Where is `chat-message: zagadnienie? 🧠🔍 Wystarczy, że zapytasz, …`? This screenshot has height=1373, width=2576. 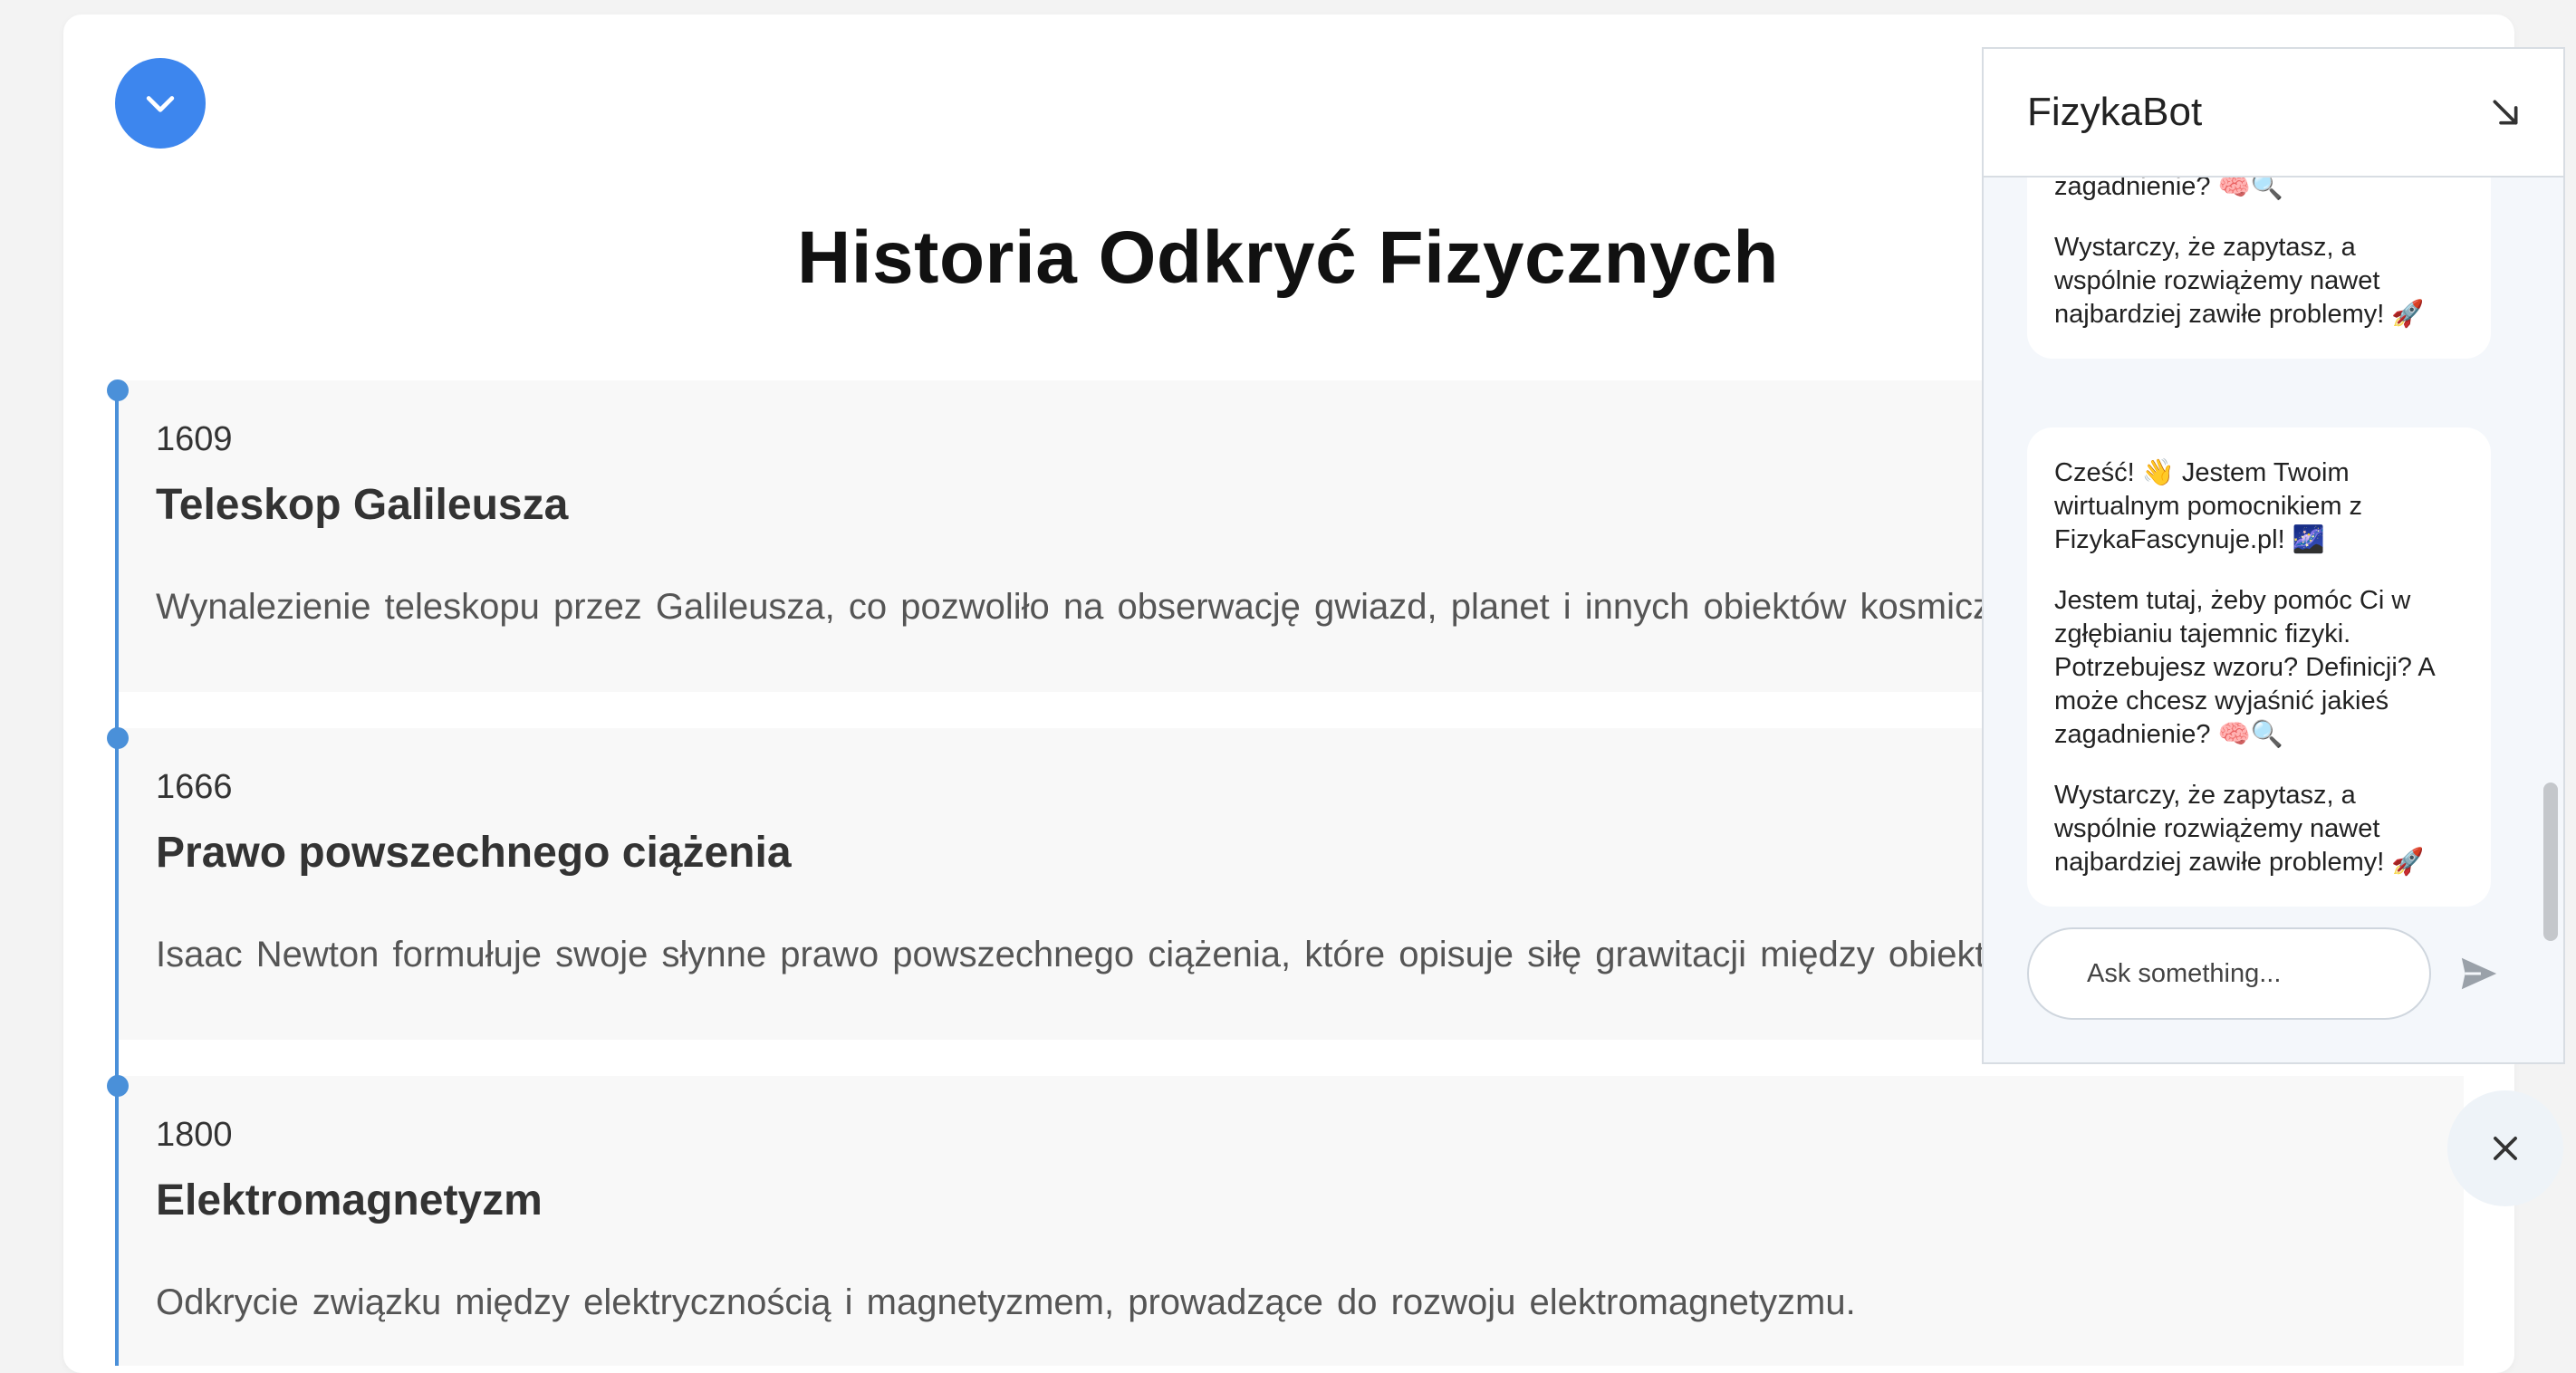 chat-message: zagadnienie? 🧠🔍 Wystarczy, że zapytasz, … is located at coordinates (2259, 268).